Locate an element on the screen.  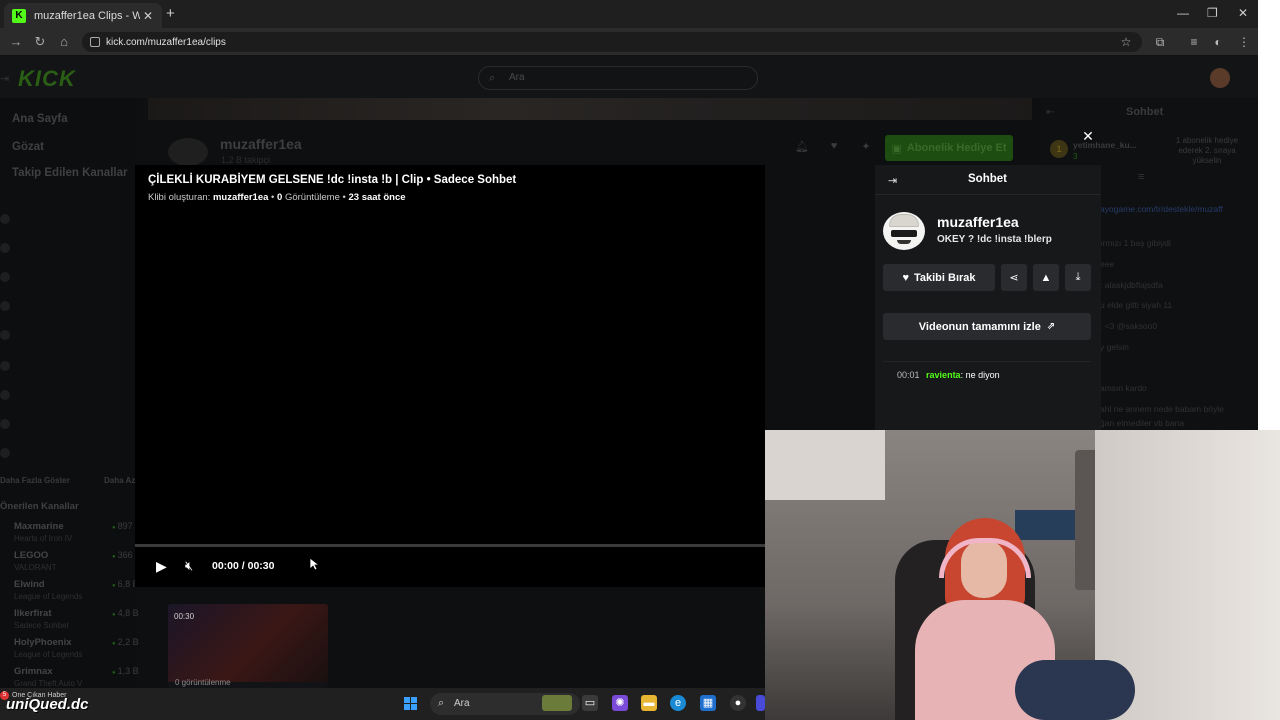
store-icon: ▦ is located at coordinates (708, 703).